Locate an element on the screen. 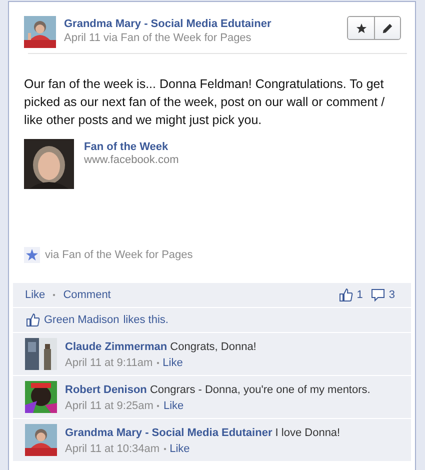 Image resolution: width=425 pixels, height=470 pixels. comment-text: Claude Zimmerman Congrats, Donna! is located at coordinates (160, 347).